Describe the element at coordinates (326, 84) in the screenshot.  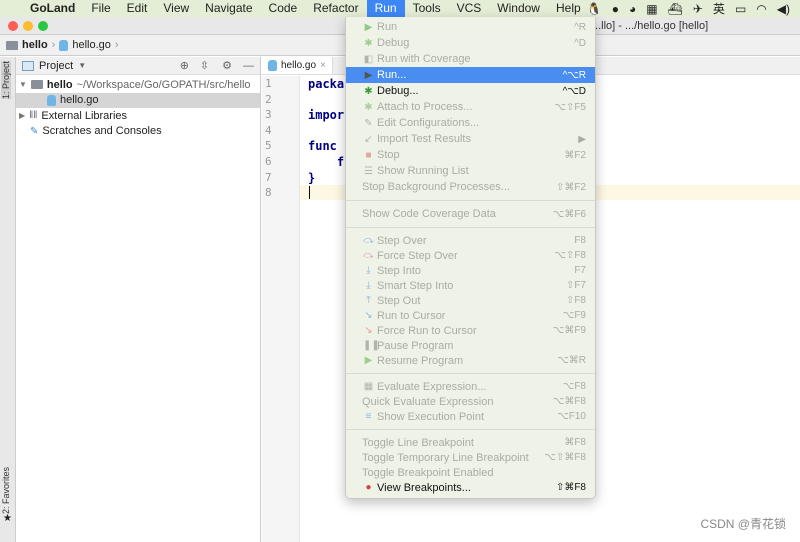
I see `code-line: packa` at that location.